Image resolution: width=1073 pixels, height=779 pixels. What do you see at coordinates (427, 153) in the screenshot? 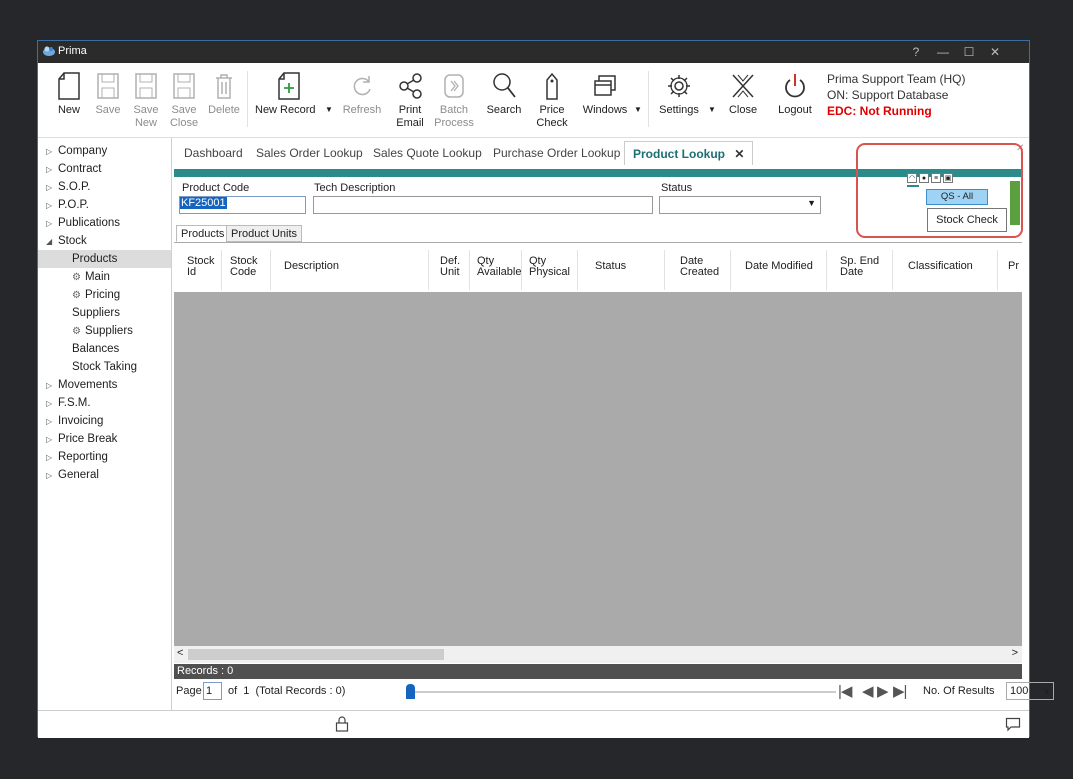
I see `tab-sales-quote-lookup: Sales Quote Lookup` at bounding box center [427, 153].